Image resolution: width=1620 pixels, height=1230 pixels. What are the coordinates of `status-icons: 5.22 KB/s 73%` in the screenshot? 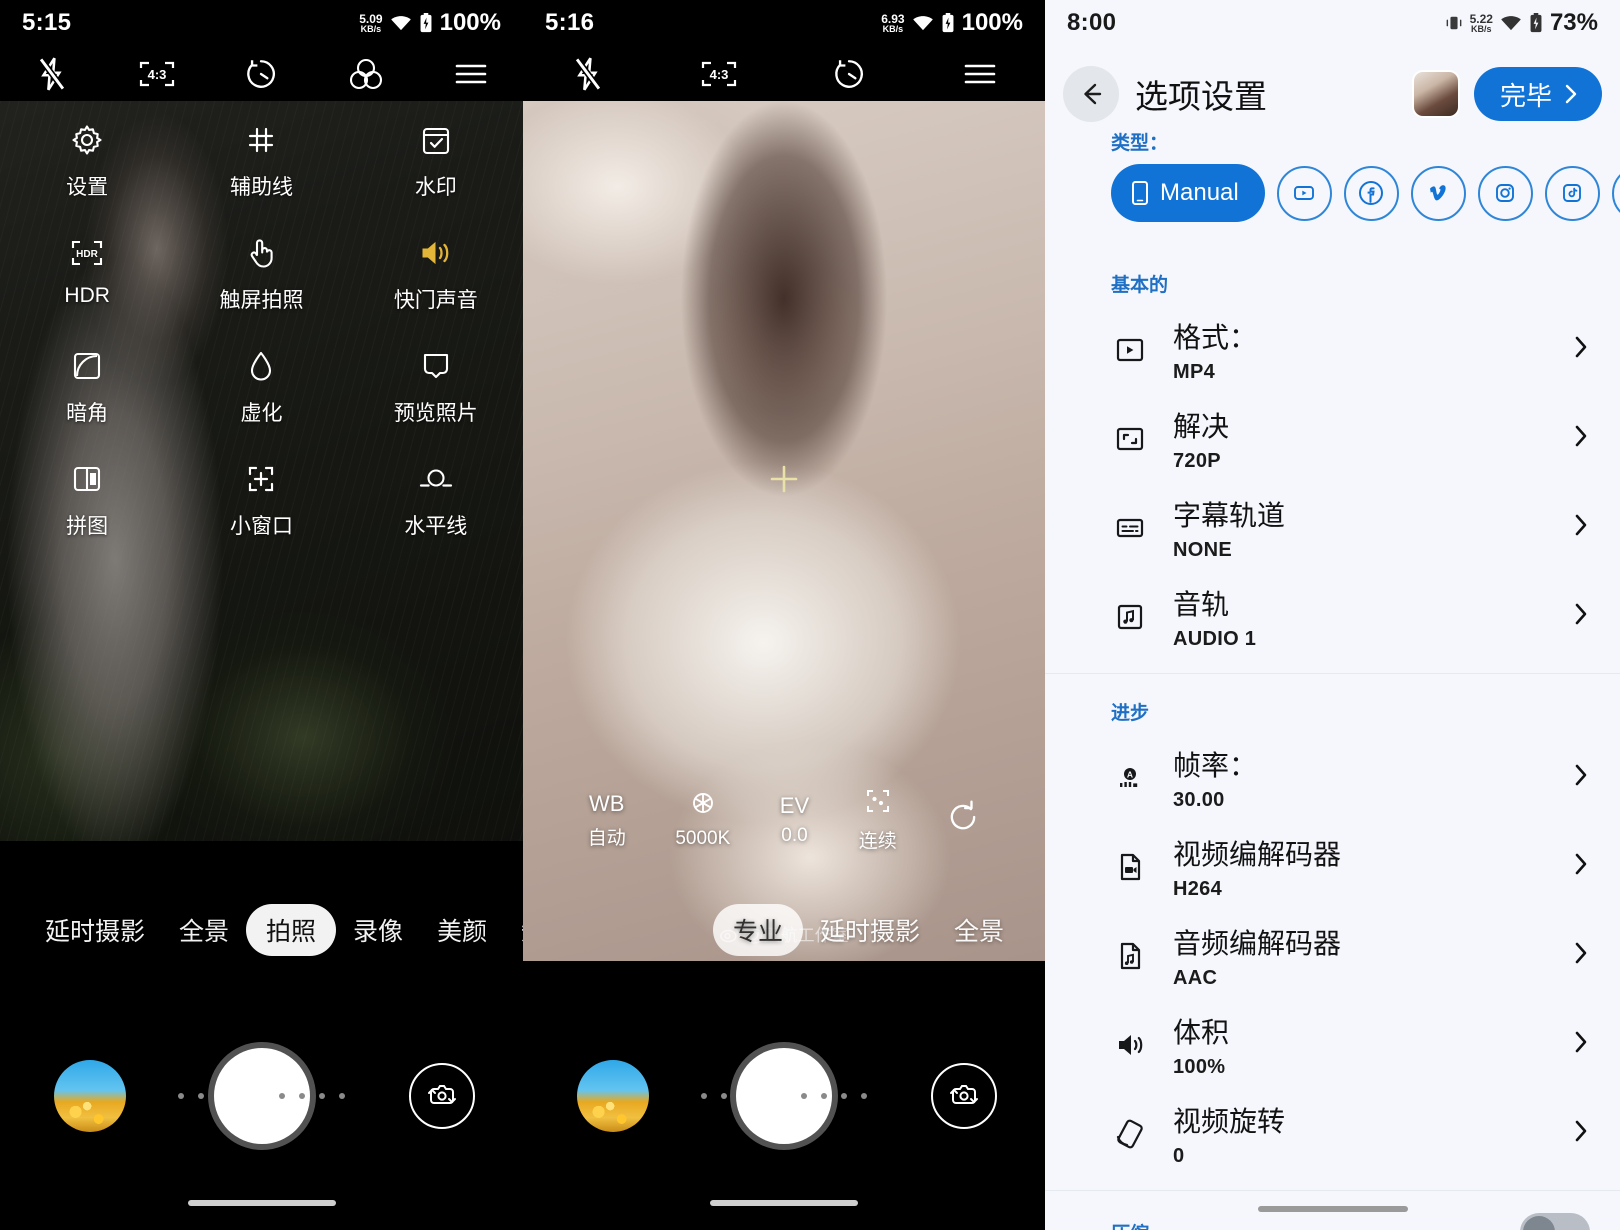 It's located at (1521, 23).